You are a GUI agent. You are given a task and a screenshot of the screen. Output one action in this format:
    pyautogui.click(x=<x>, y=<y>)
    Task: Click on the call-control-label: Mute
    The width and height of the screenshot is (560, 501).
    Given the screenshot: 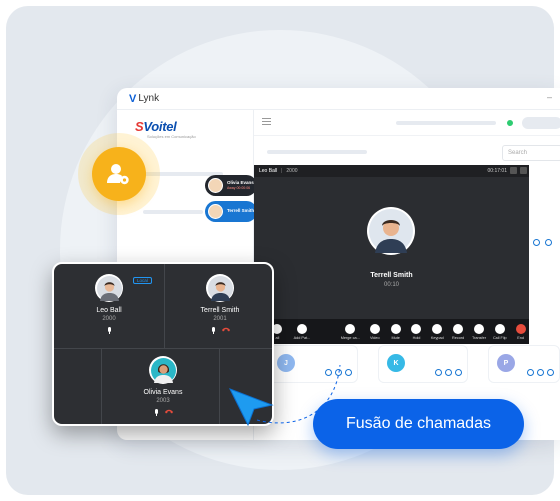 What is the action you would take?
    pyautogui.click(x=395, y=337)
    